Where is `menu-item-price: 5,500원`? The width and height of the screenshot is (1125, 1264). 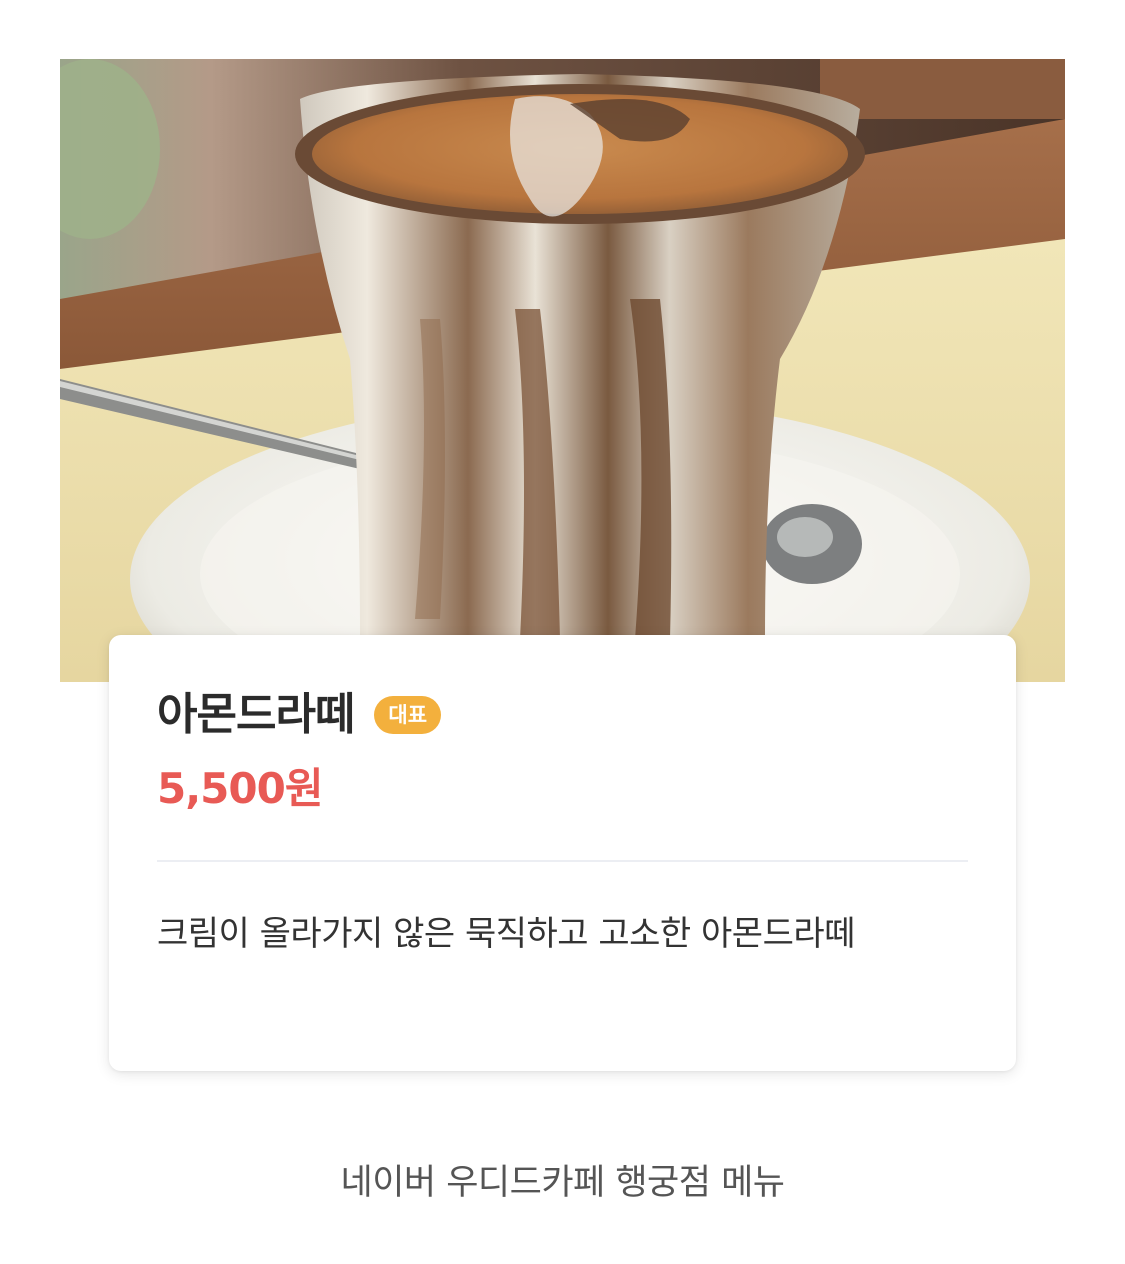
menu-item-price: 5,500원 is located at coordinates (240, 788).